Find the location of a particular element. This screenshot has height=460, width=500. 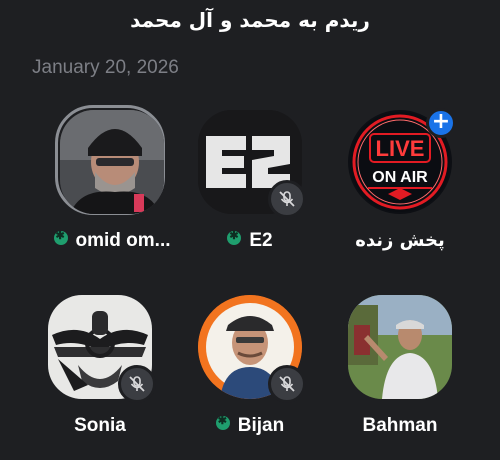

svg-text: ON AIR is located at coordinates (400, 177).